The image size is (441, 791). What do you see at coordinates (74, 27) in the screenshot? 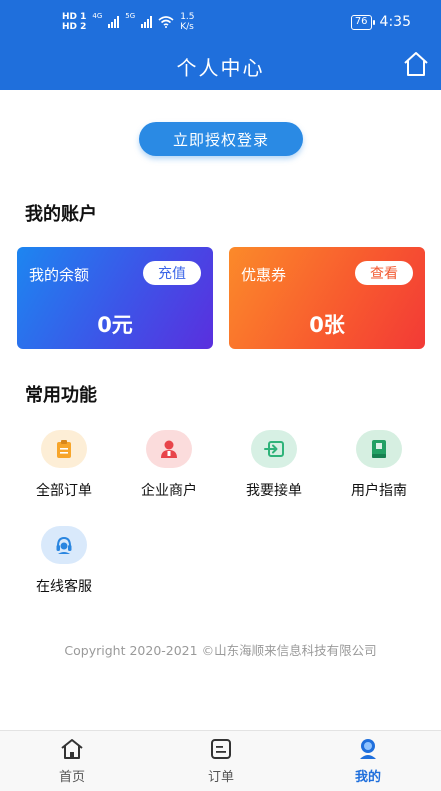
I see `network-label-2: HD 2` at bounding box center [74, 27].